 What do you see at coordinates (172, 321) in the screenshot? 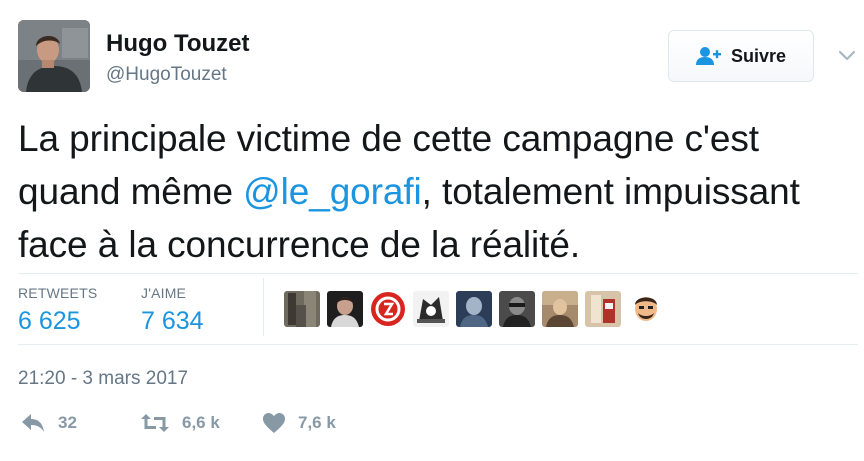
I see `likes-count: 7 634` at bounding box center [172, 321].